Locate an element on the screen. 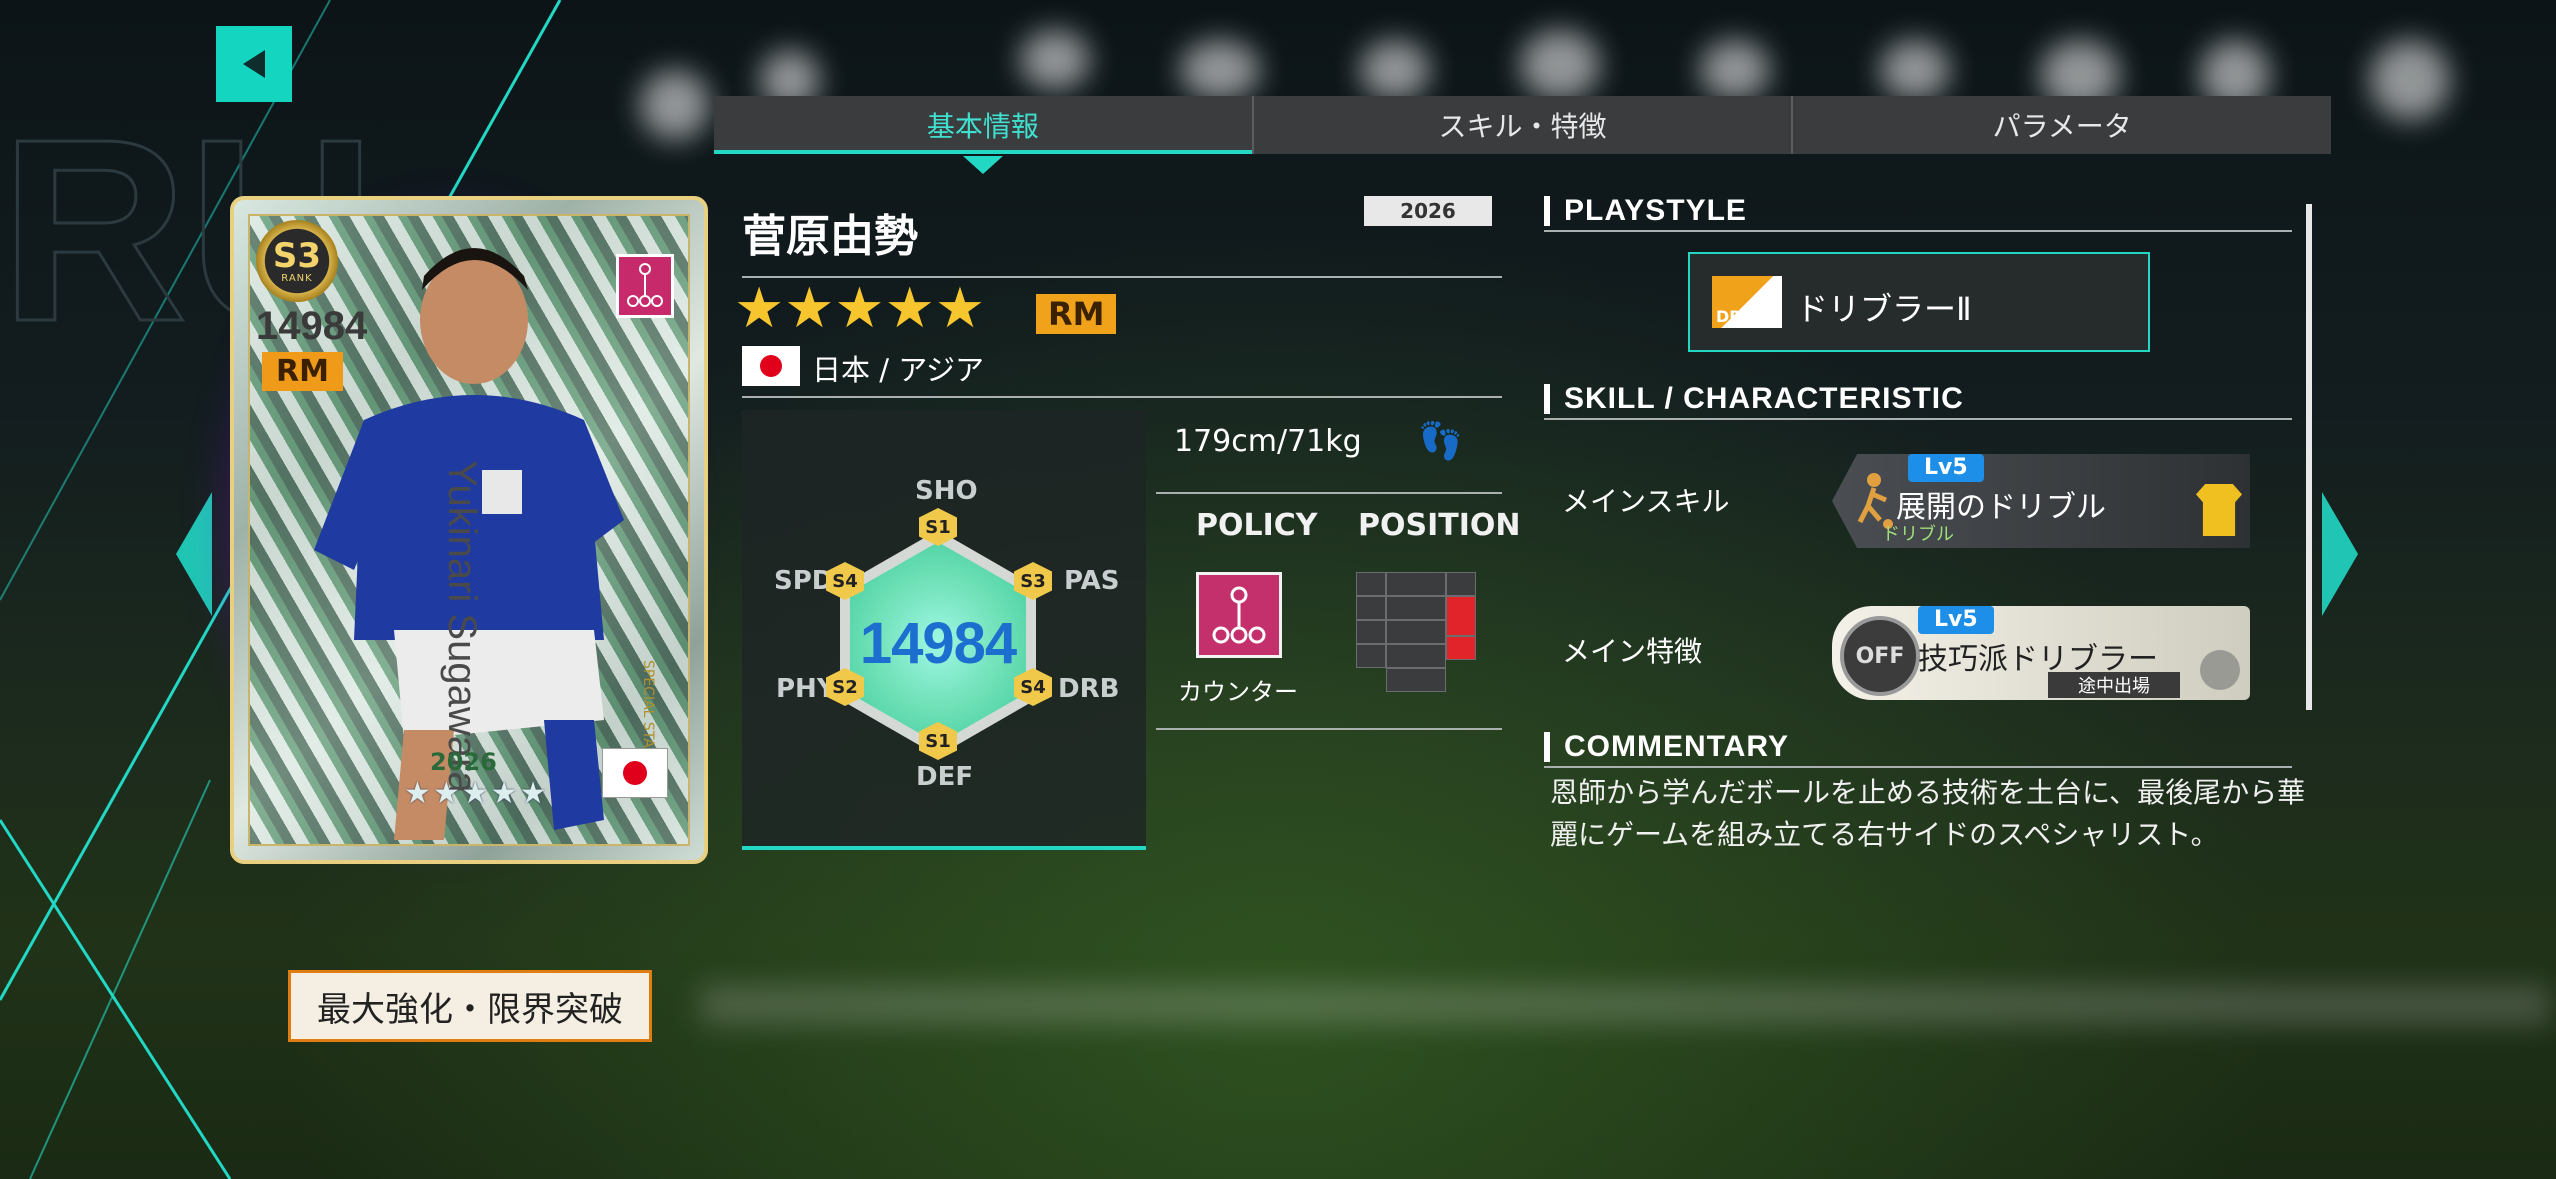 The width and height of the screenshot is (2556, 1179). card-rank-badge: S3 RANK is located at coordinates (297, 261).